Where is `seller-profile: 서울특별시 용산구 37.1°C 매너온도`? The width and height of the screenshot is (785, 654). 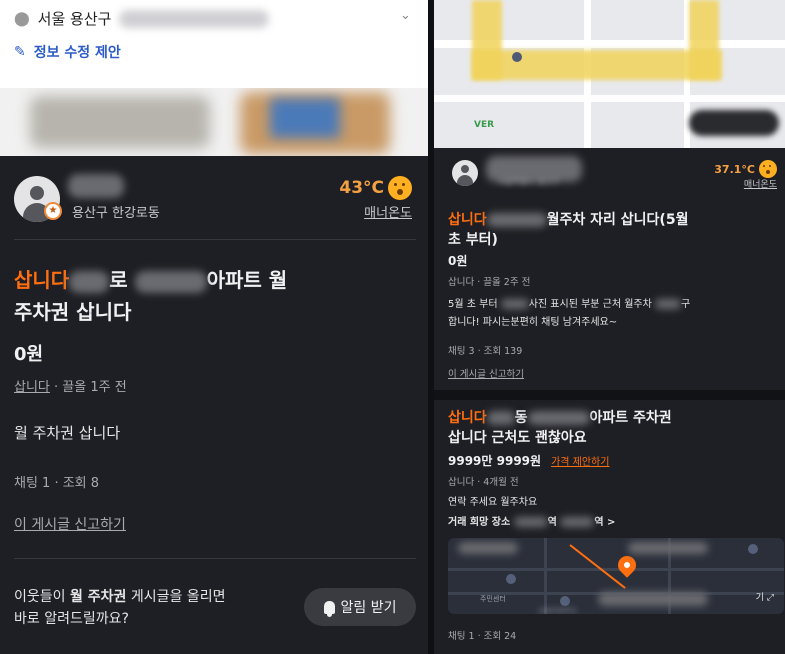
seller-profile: 서울특별시 용산구 37.1°C 매너온도 is located at coordinates (609, 174).